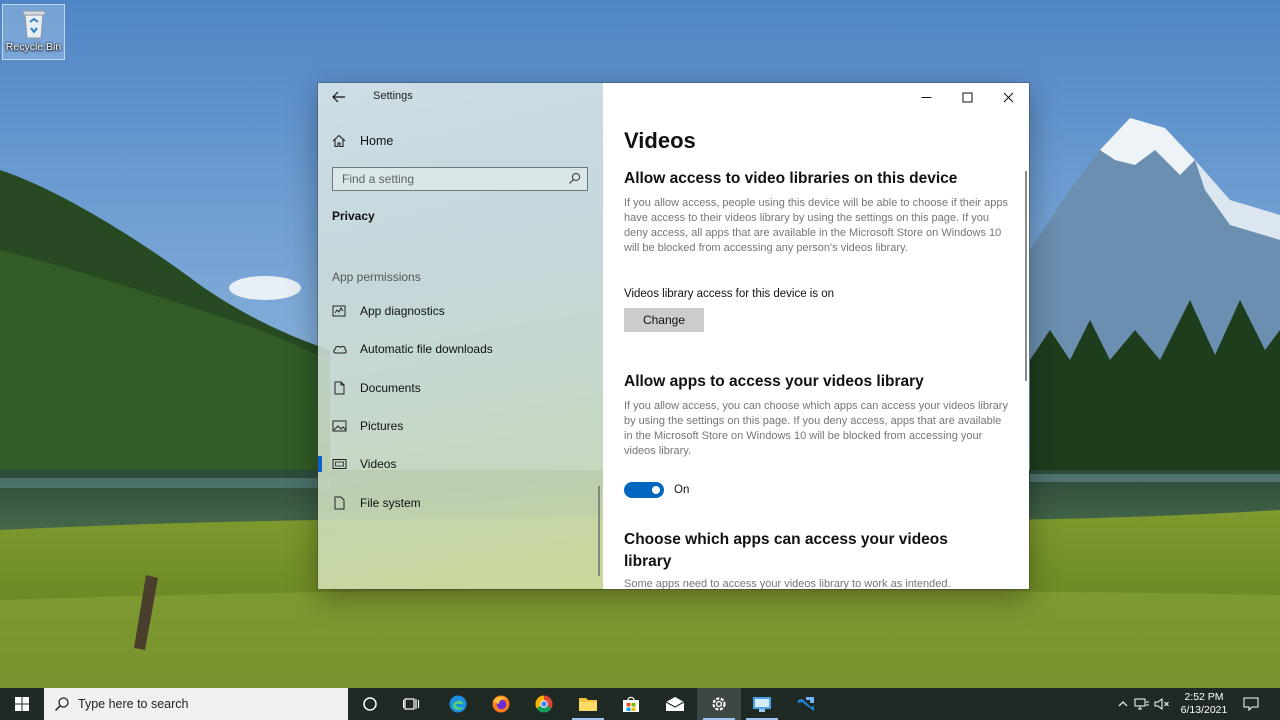  I want to click on toggle-knob, so click(656, 490).